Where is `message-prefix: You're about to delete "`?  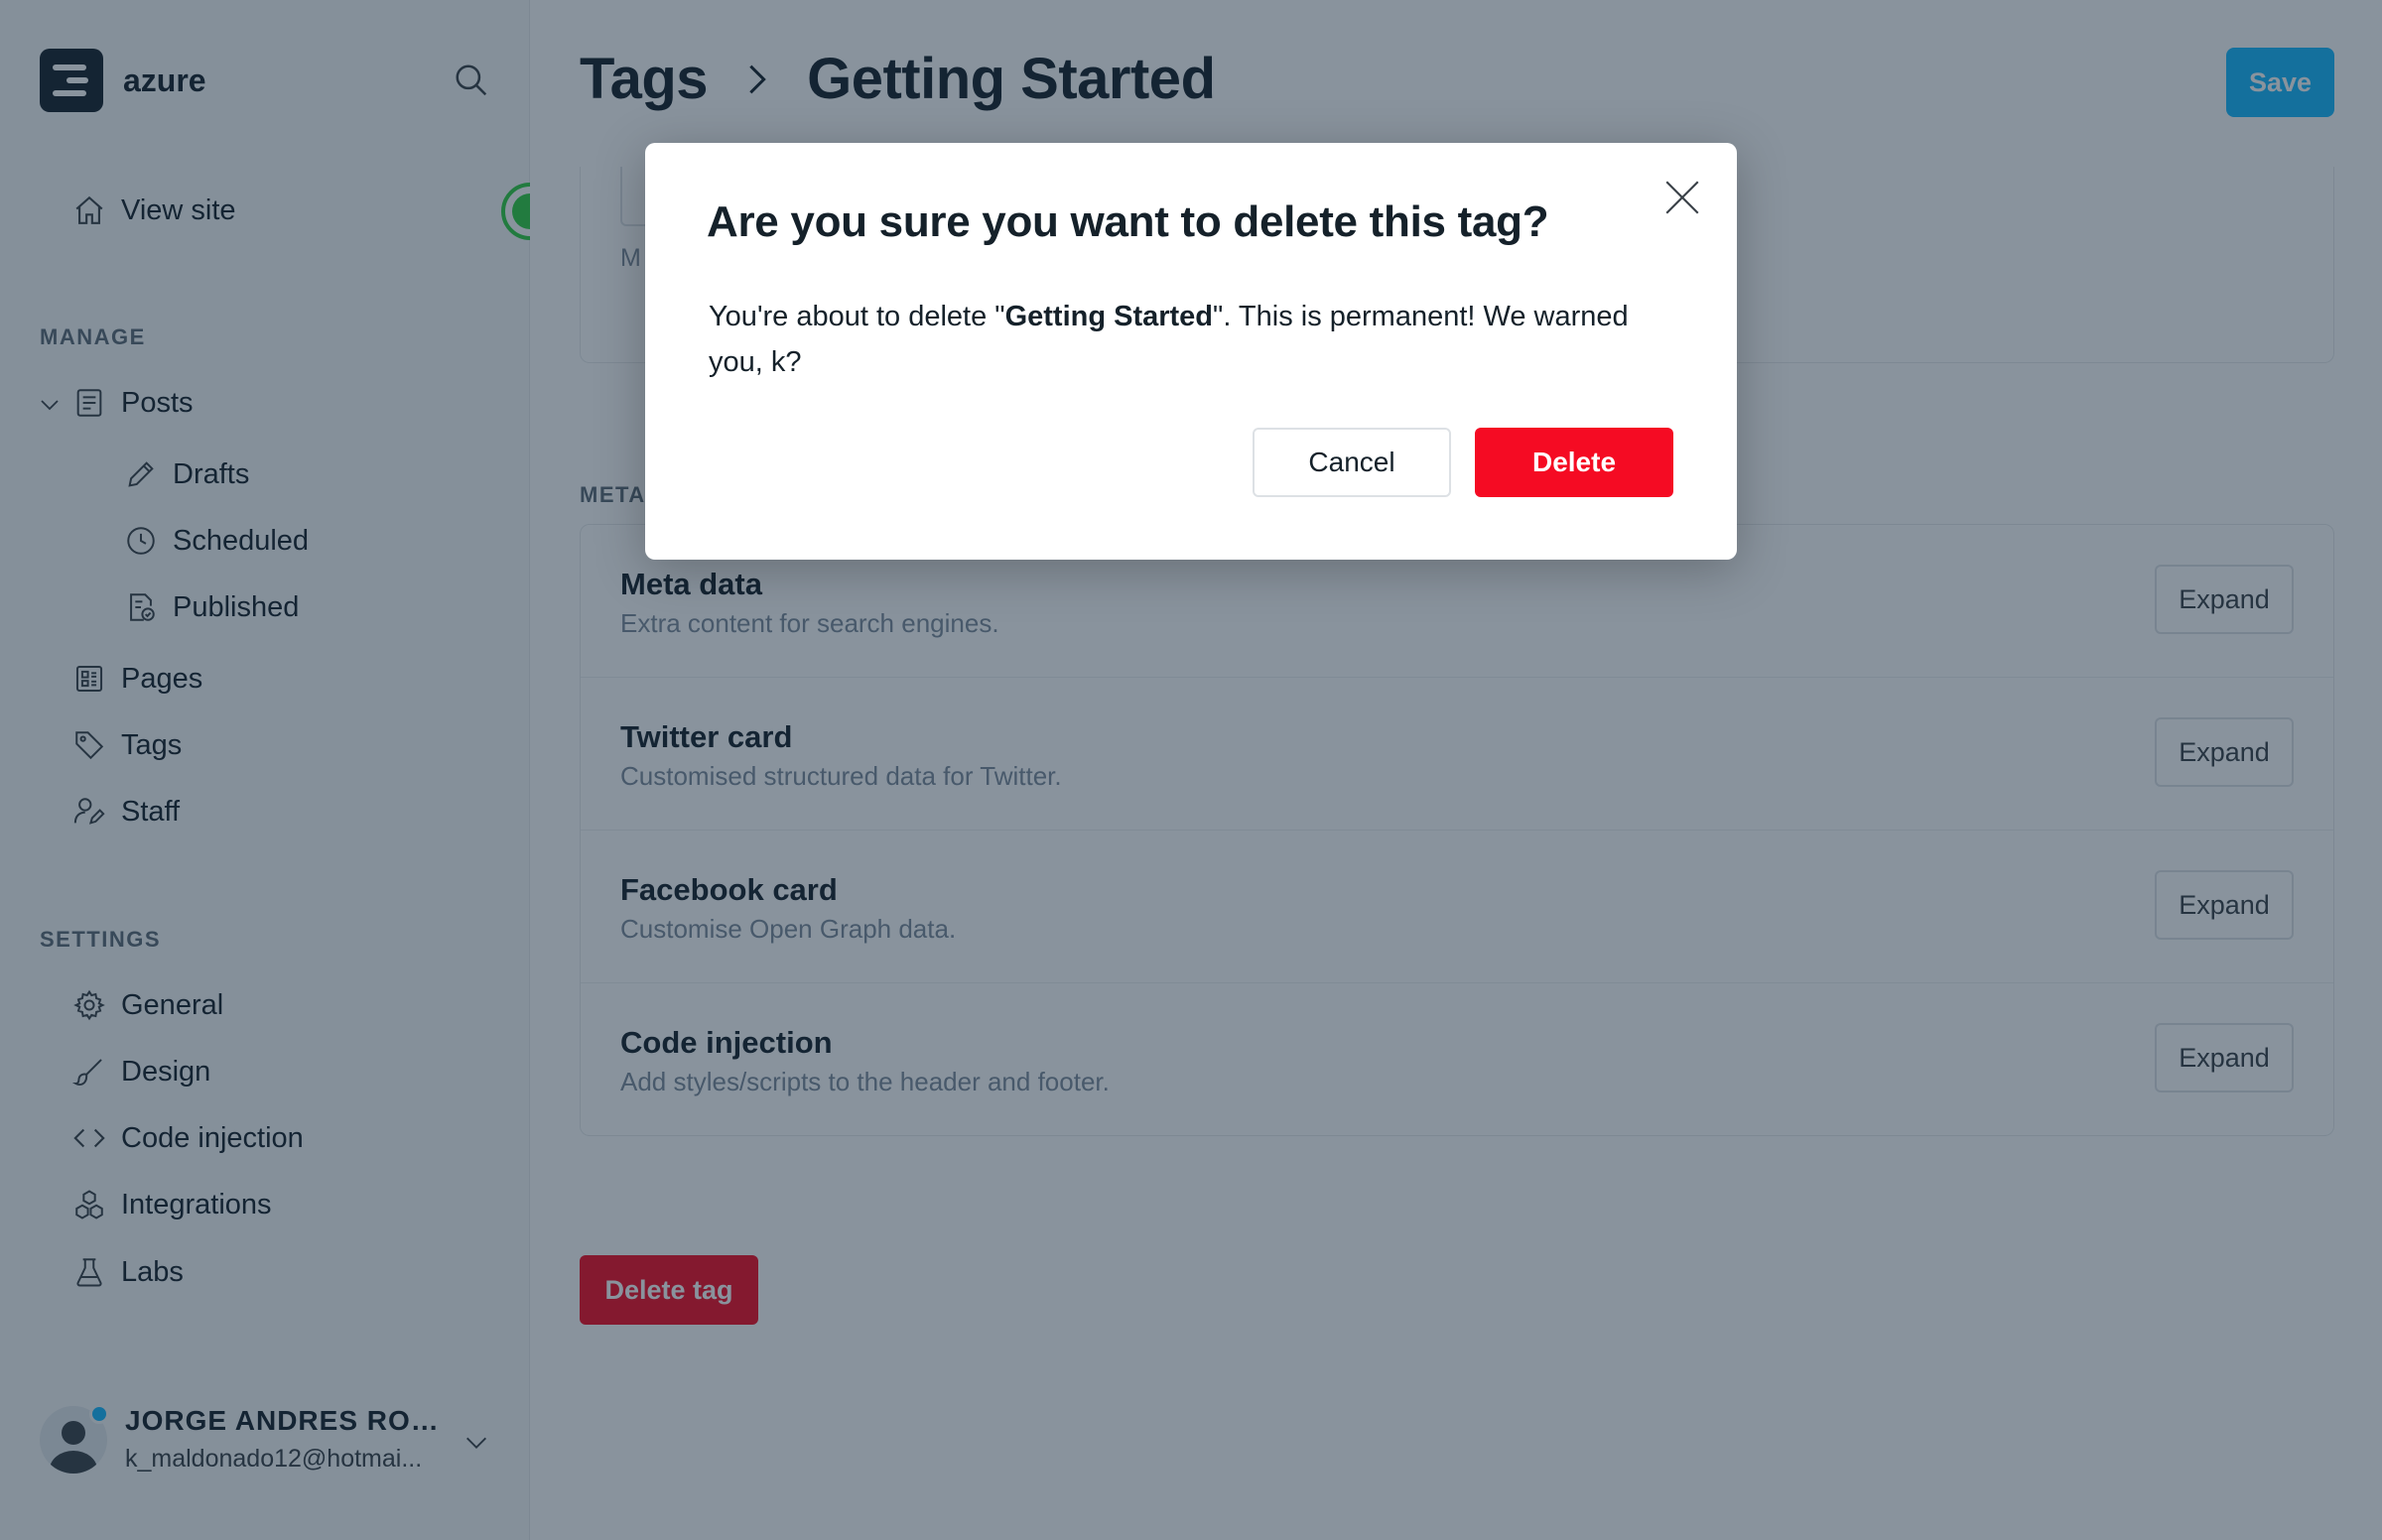 message-prefix: You're about to delete " is located at coordinates (857, 316).